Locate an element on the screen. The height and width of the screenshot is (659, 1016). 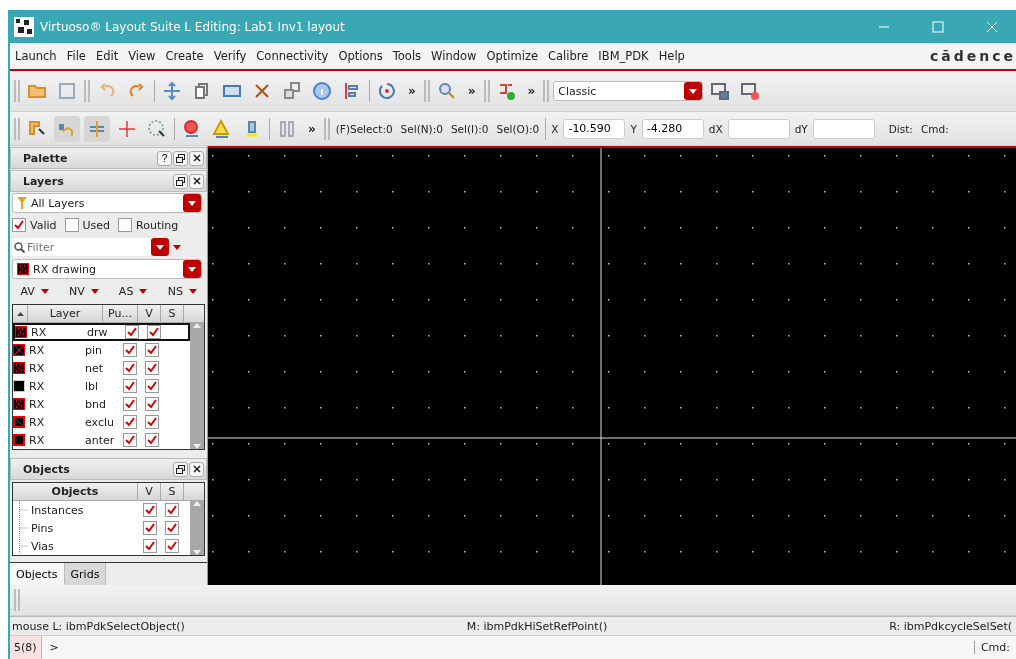
menu-item: Launch is located at coordinates (36, 56).